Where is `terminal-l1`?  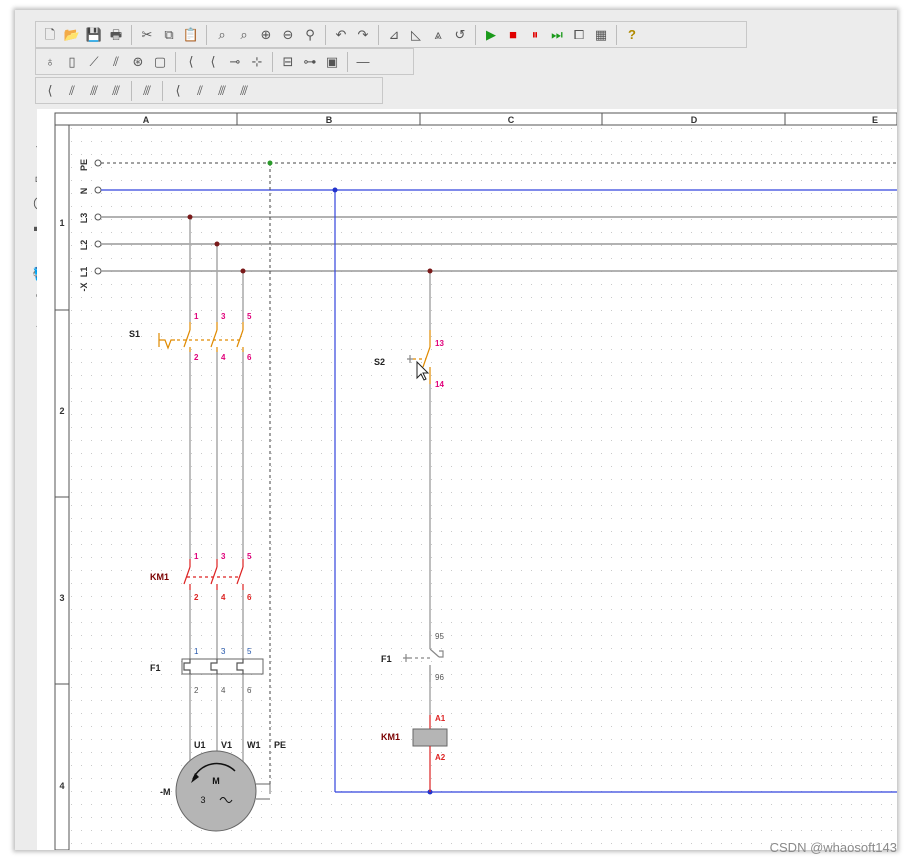
terminal-l1 is located at coordinates (98, 271).